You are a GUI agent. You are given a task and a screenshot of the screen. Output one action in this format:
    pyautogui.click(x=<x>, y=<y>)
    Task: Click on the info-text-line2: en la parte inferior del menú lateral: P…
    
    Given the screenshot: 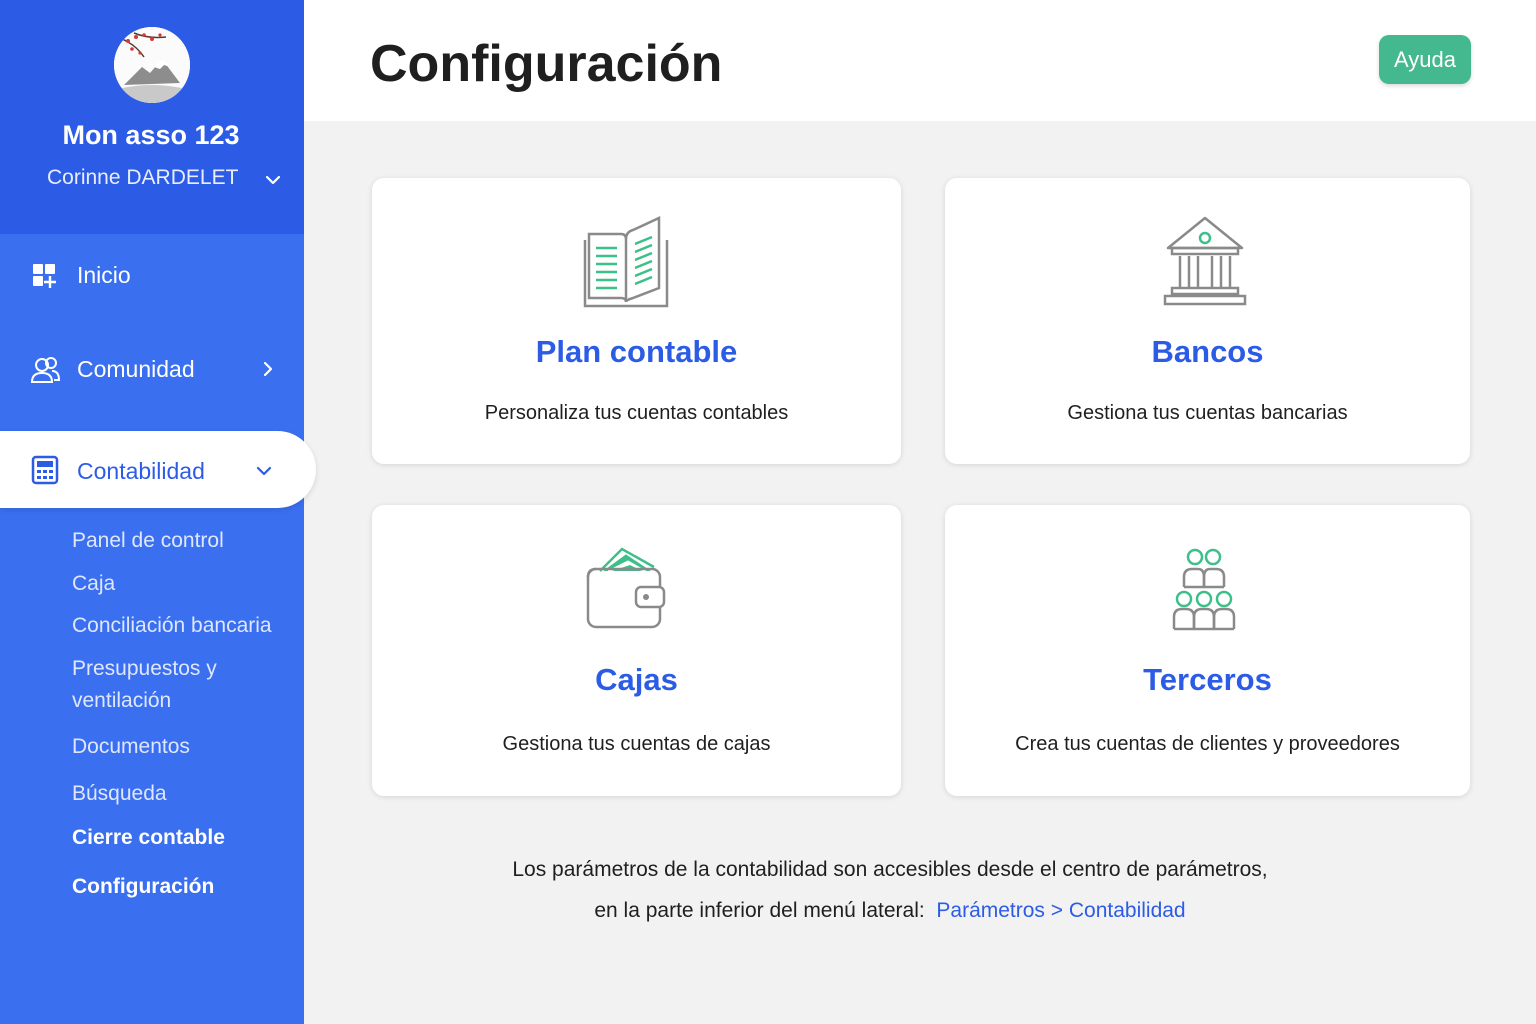 What is the action you would take?
    pyautogui.click(x=890, y=911)
    